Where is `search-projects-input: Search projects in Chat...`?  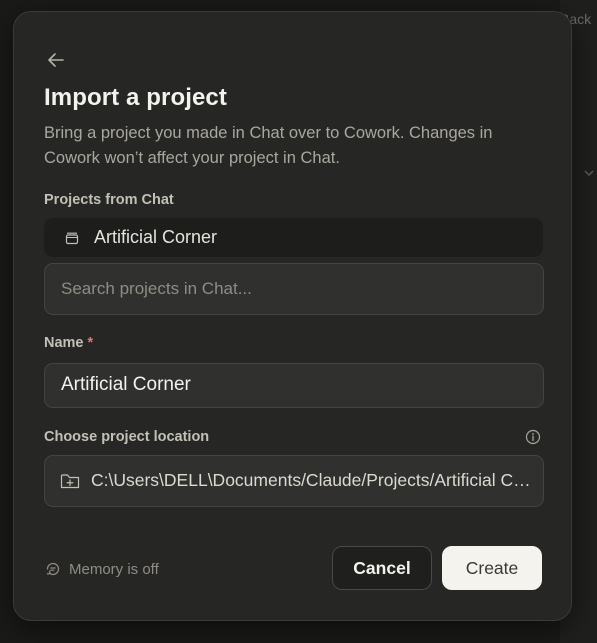 search-projects-input: Search projects in Chat... is located at coordinates (294, 289).